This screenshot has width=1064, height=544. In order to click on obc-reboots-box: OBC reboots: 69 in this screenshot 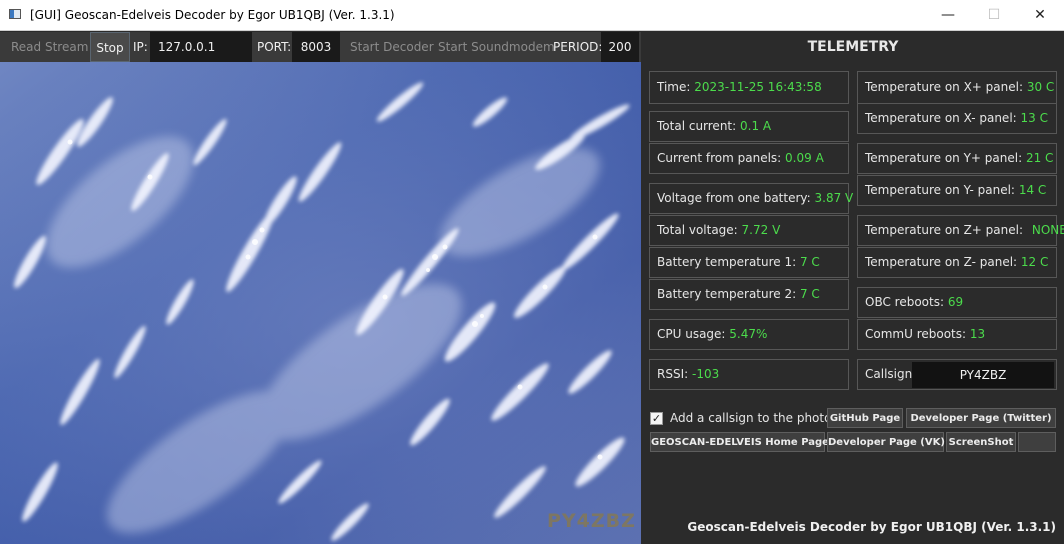, I will do `click(957, 302)`.